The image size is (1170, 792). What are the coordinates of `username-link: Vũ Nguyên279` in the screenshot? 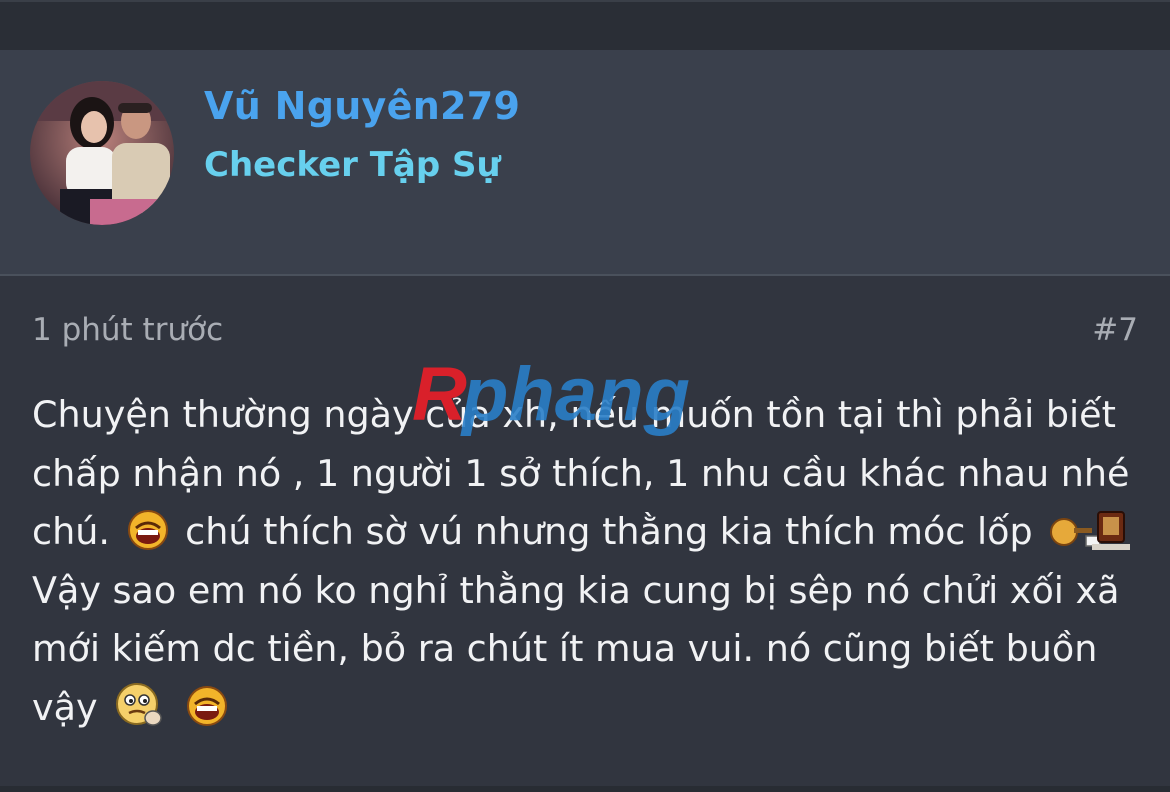 It's located at (362, 106).